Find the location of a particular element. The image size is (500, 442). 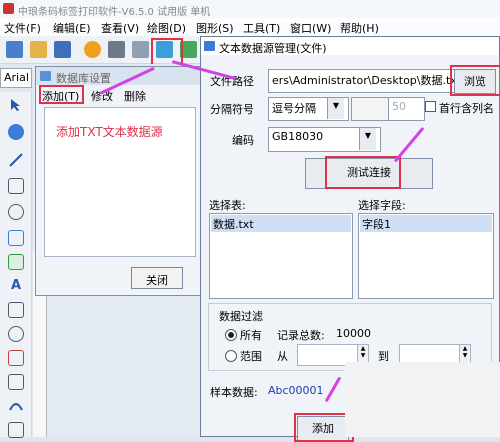

drawing-toolbox: A is located at coordinates (16, 265).